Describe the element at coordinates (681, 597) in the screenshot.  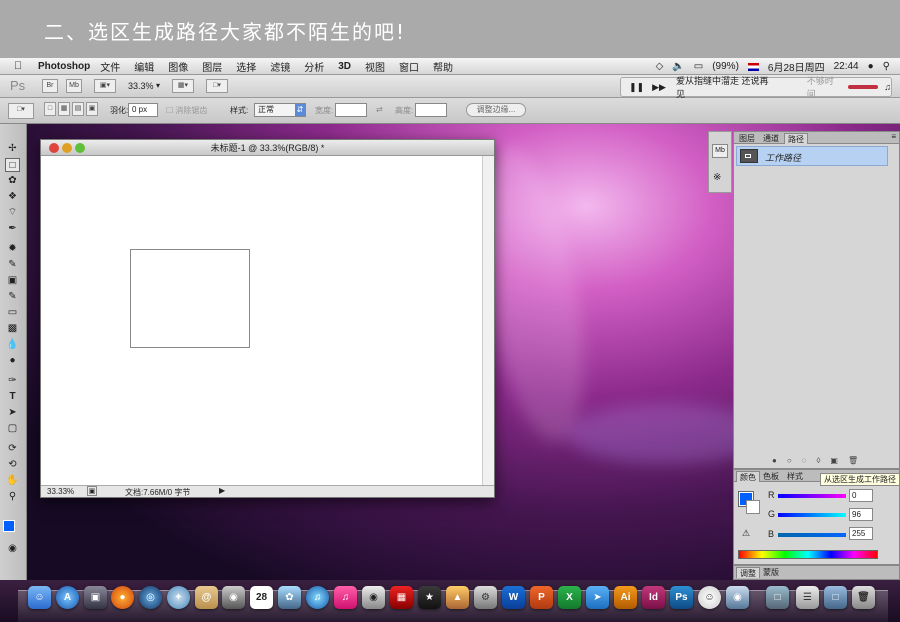
I see `photoshop-icon: Ps` at that location.